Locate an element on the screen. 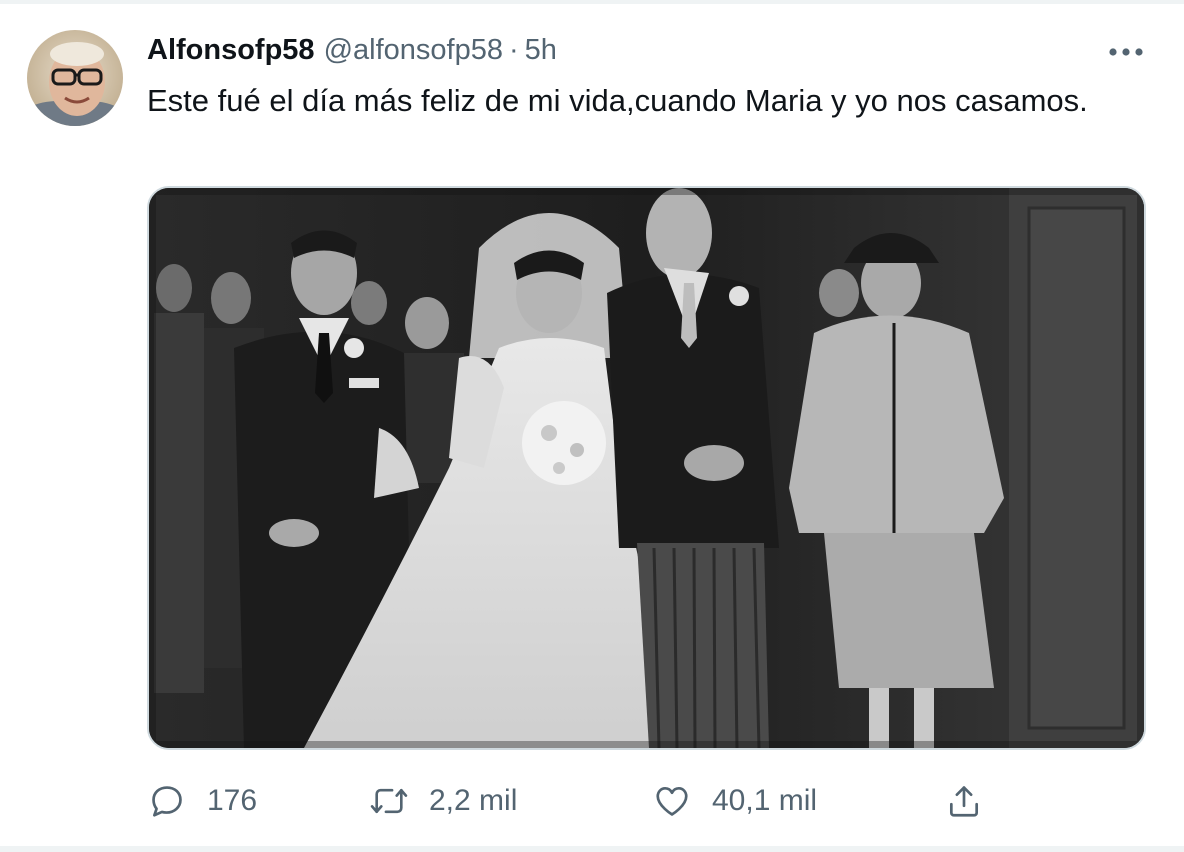 Image resolution: width=1184 pixels, height=852 pixels. avatar-image is located at coordinates (75, 78).